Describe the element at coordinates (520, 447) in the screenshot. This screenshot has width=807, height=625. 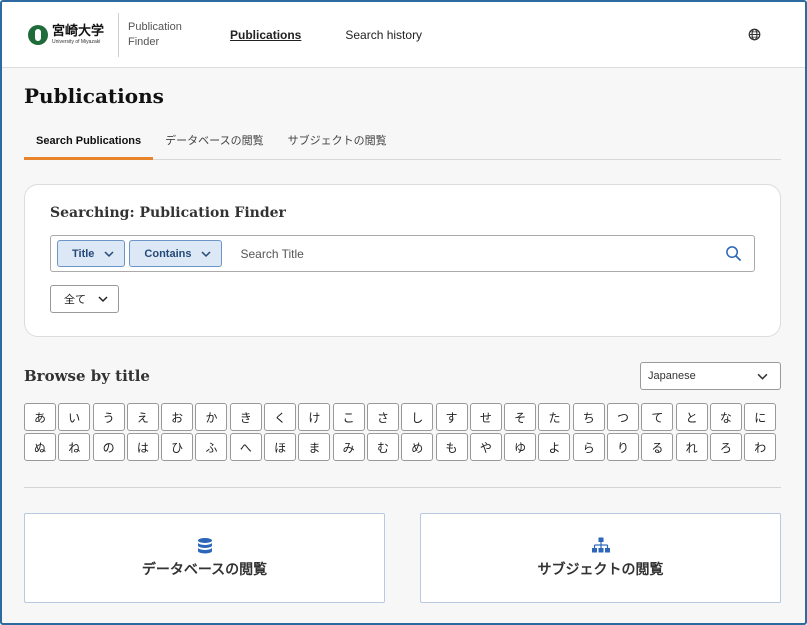
I see `kana-index-button: ゆ` at that location.